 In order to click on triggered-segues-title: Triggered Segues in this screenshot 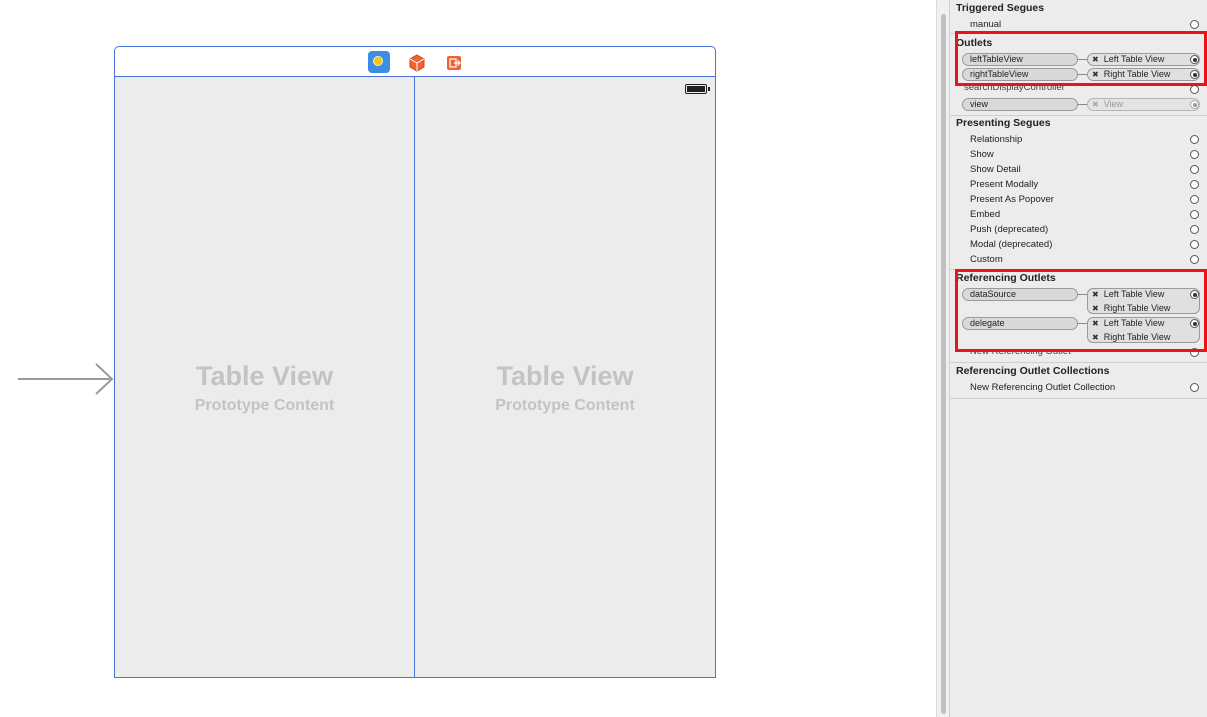, I will do `click(1000, 8)`.